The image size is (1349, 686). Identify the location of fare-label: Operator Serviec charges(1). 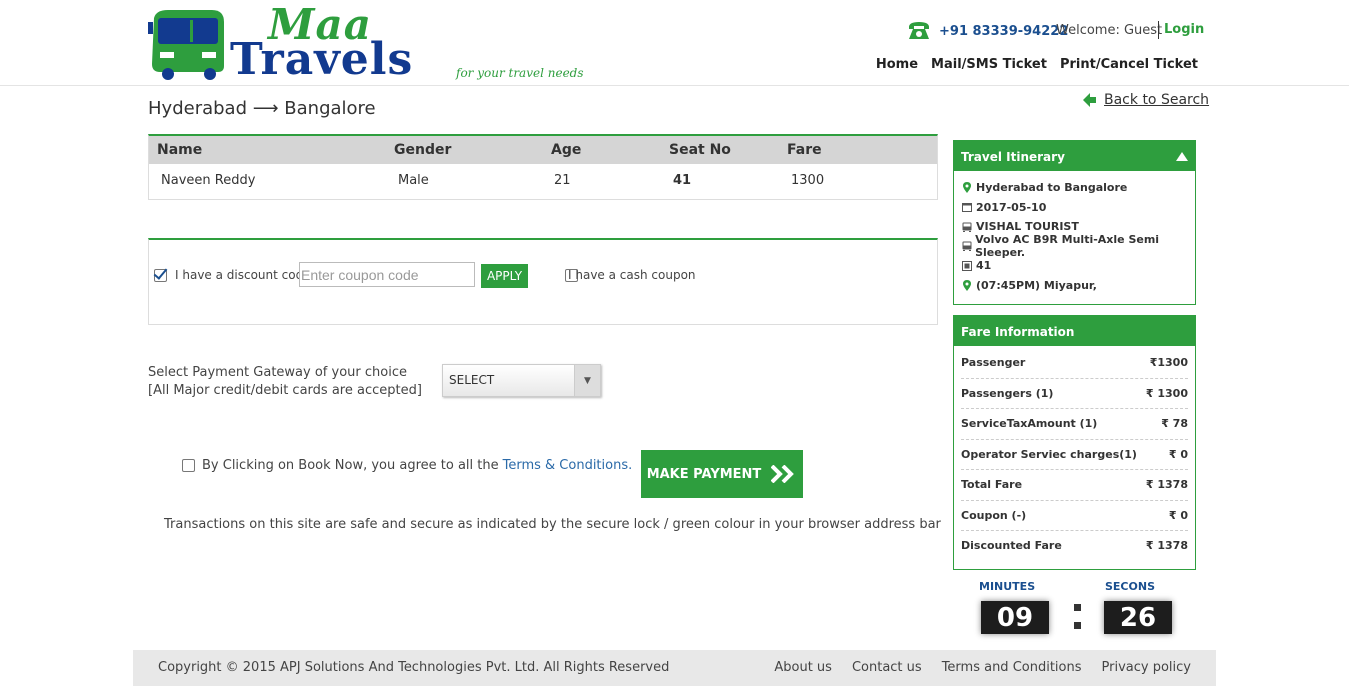
(1049, 454).